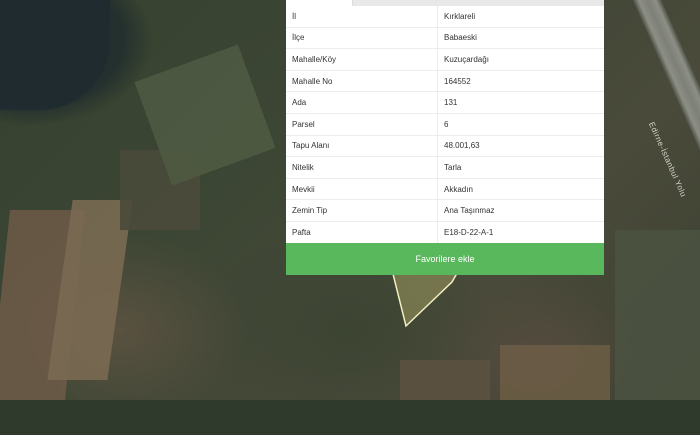 The height and width of the screenshot is (435, 700). I want to click on table-row: Ada 131, so click(445, 102).